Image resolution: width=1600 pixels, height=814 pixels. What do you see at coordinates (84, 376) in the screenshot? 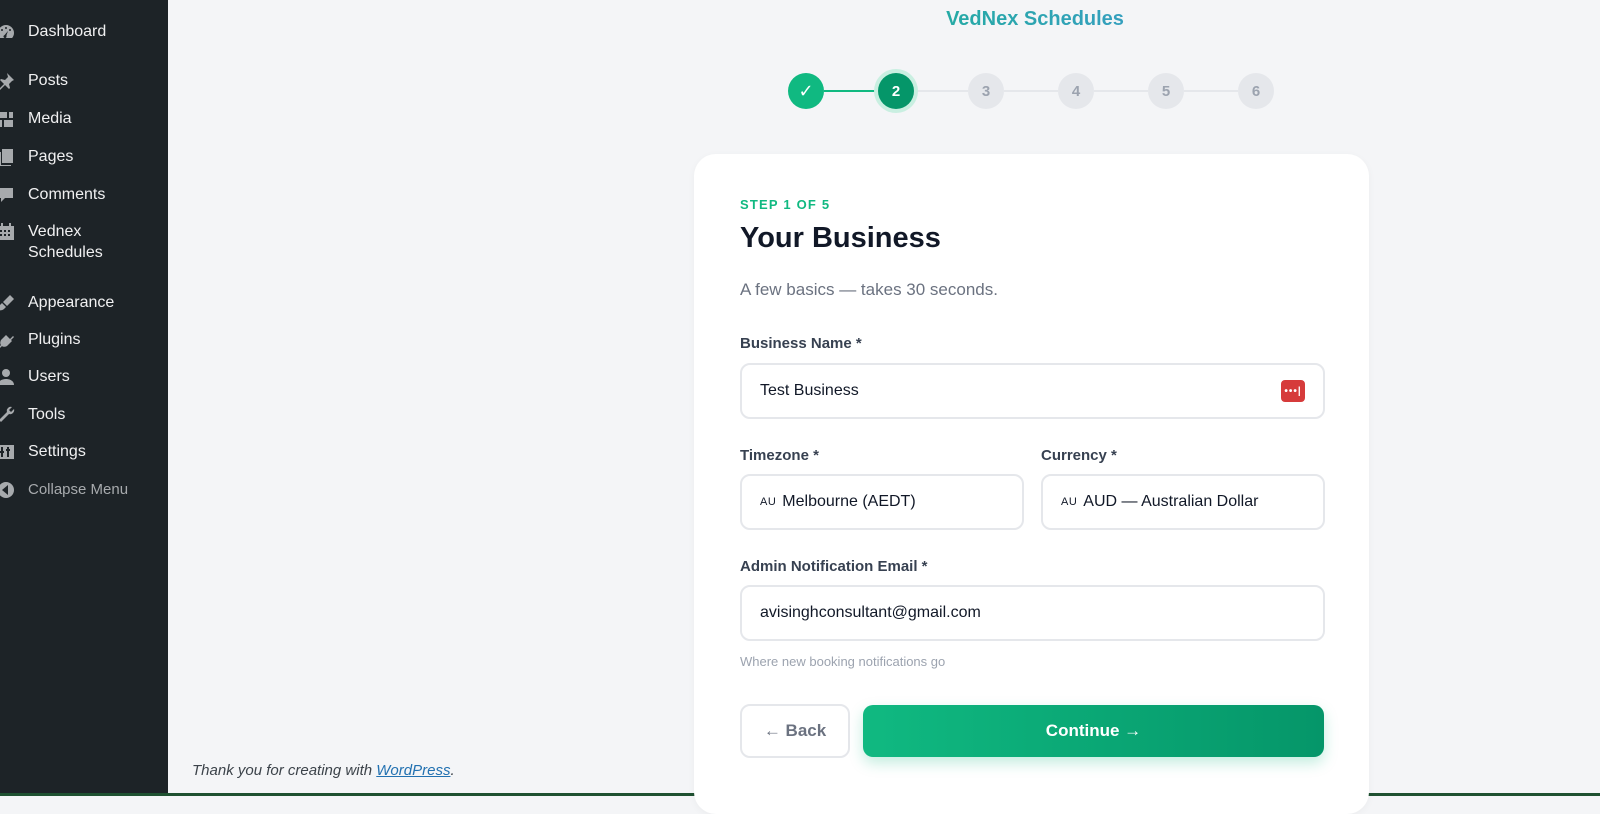
I see `sidebar-item-users: Users` at bounding box center [84, 376].